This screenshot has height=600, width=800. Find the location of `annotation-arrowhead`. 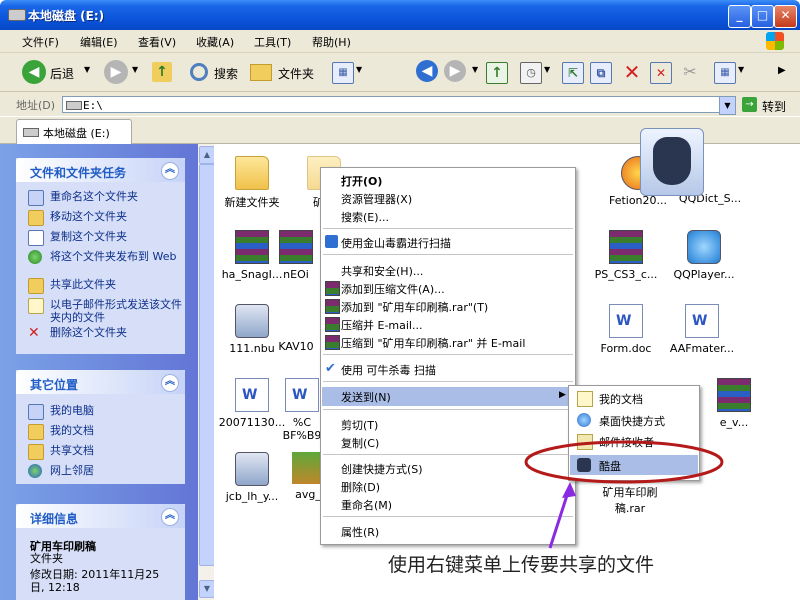

annotation-arrowhead is located at coordinates (569, 490).